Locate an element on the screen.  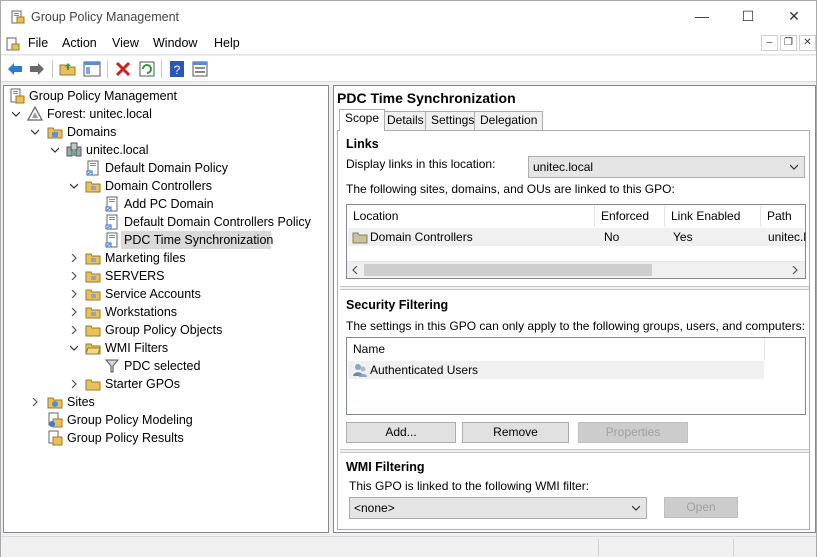
cell-path: unitec.l is located at coordinates (787, 237).